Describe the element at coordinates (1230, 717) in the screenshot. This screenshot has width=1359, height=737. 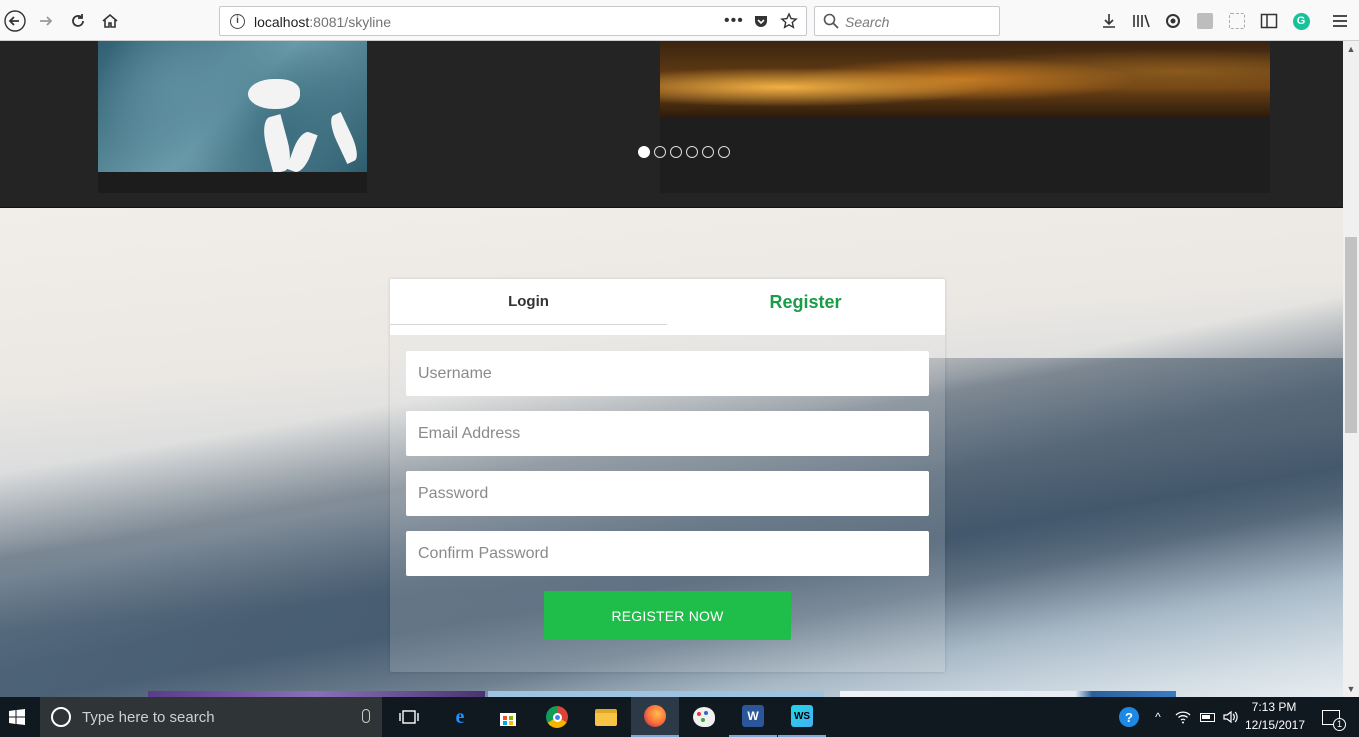
I see `volume-icon` at that location.